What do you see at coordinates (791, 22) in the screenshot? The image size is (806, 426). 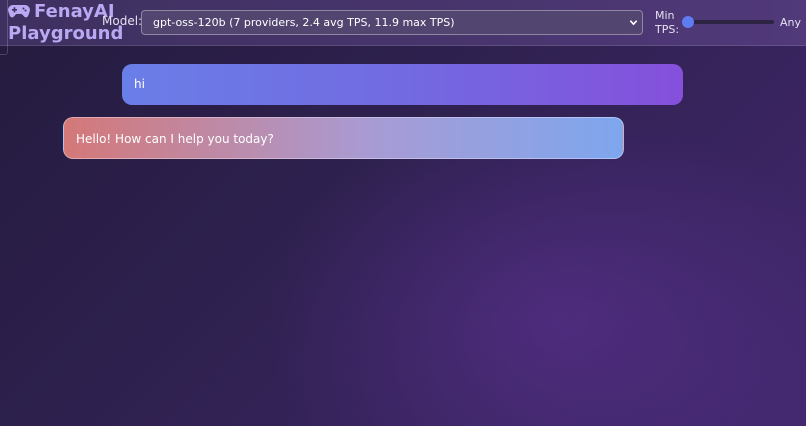 I see `min-tps-value: Any` at bounding box center [791, 22].